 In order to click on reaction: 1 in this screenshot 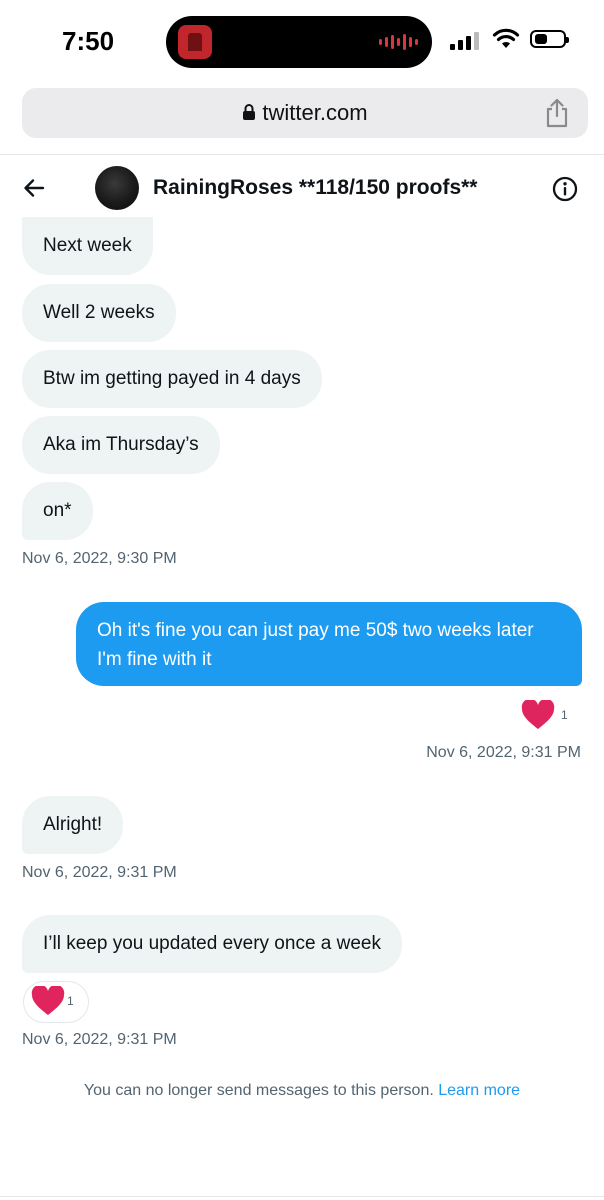, I will do `click(544, 715)`.